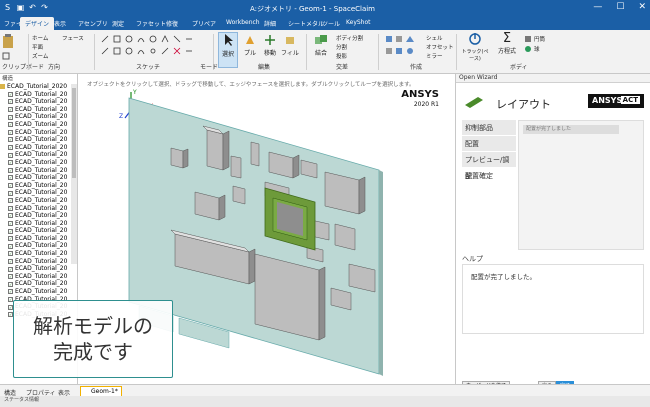  I want to click on redo-icon: ↷, so click(44, 7).